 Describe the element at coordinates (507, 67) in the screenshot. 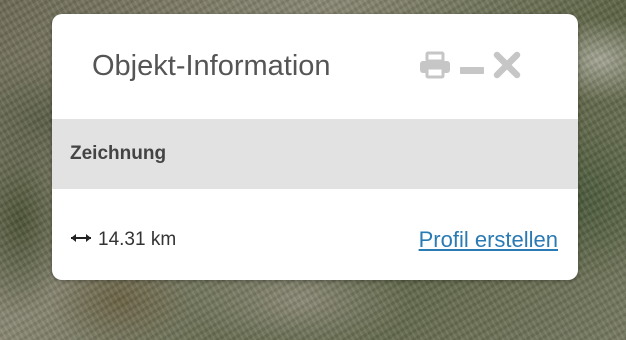

I see `close-icon` at that location.